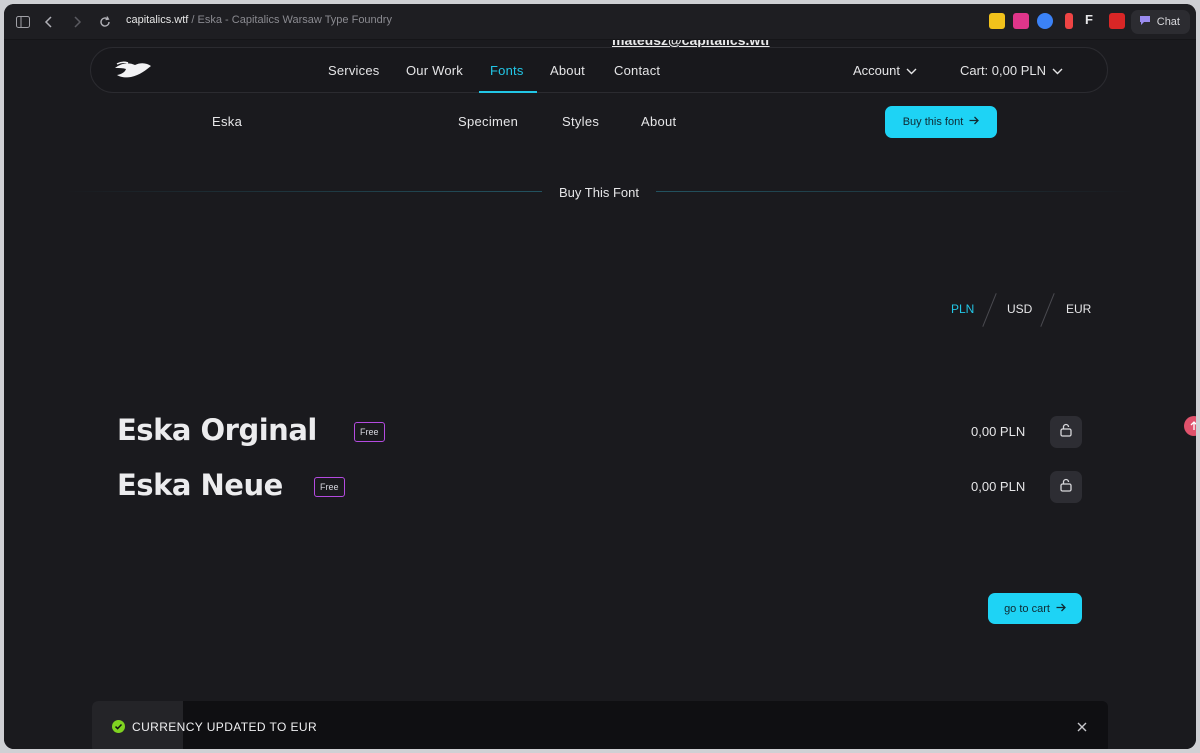  Describe the element at coordinates (227, 121) in the screenshot. I see `subnav-font-name: Eska` at that location.